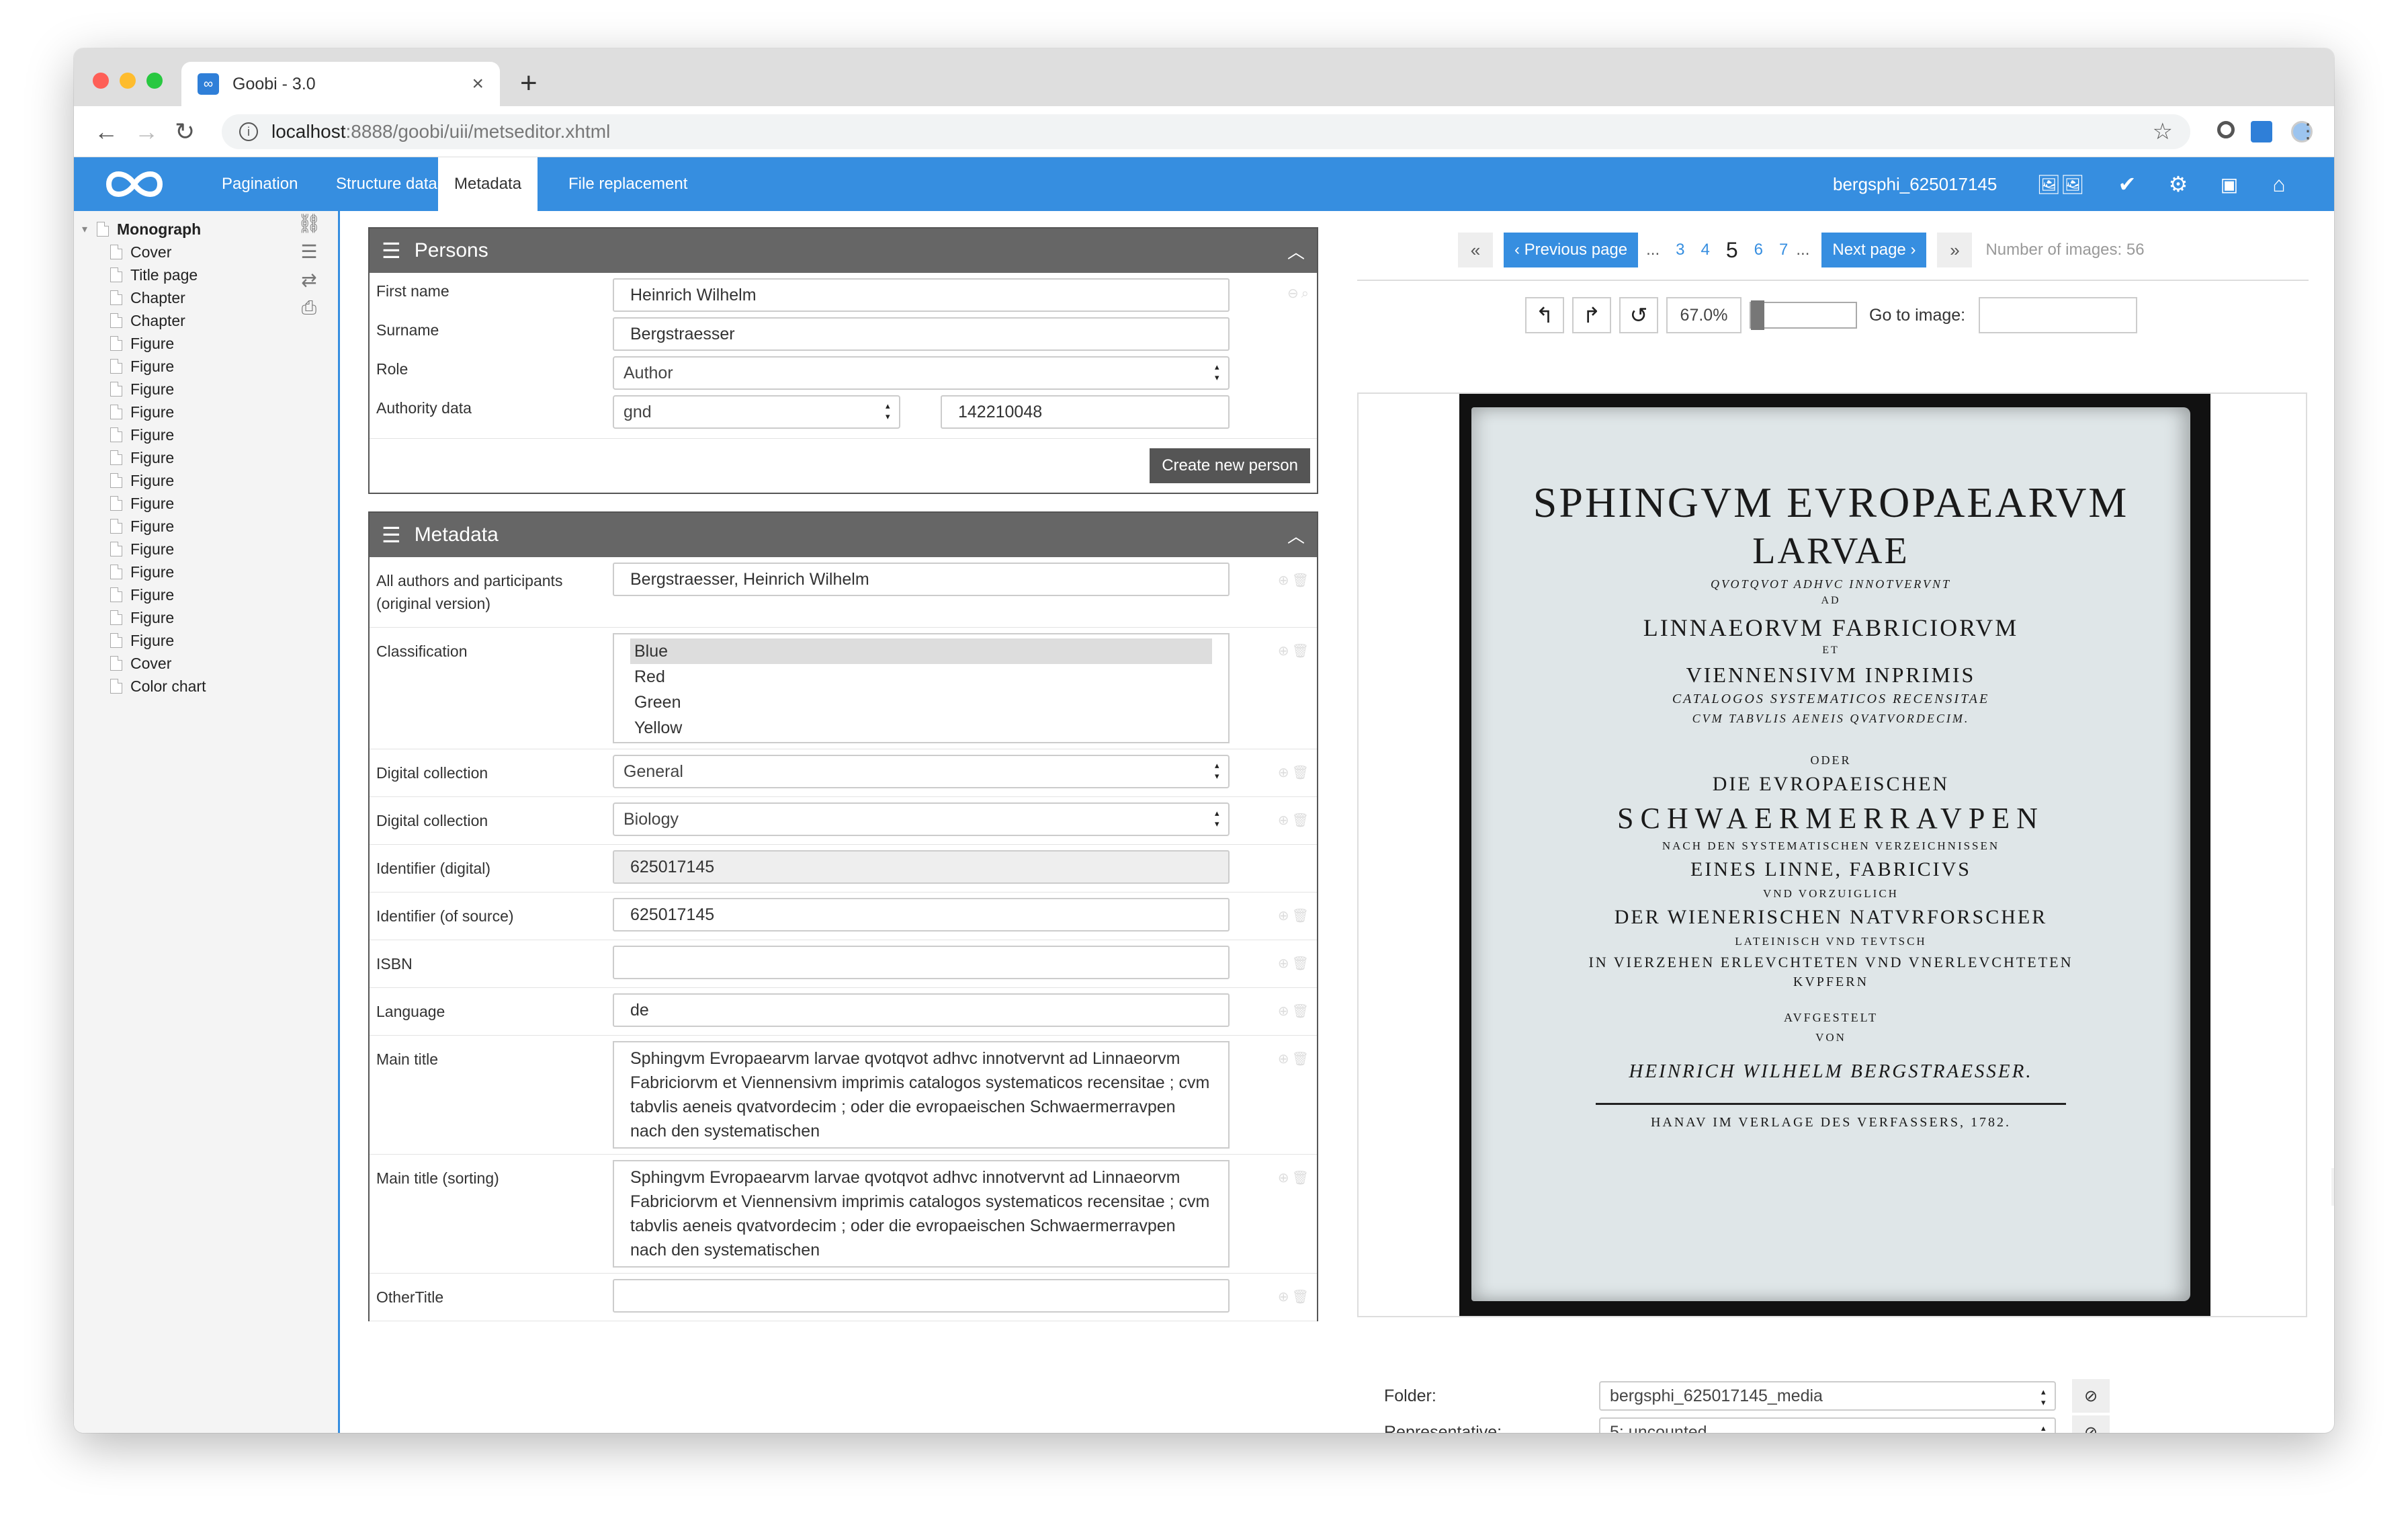  I want to click on extension-app-icon, so click(2261, 131).